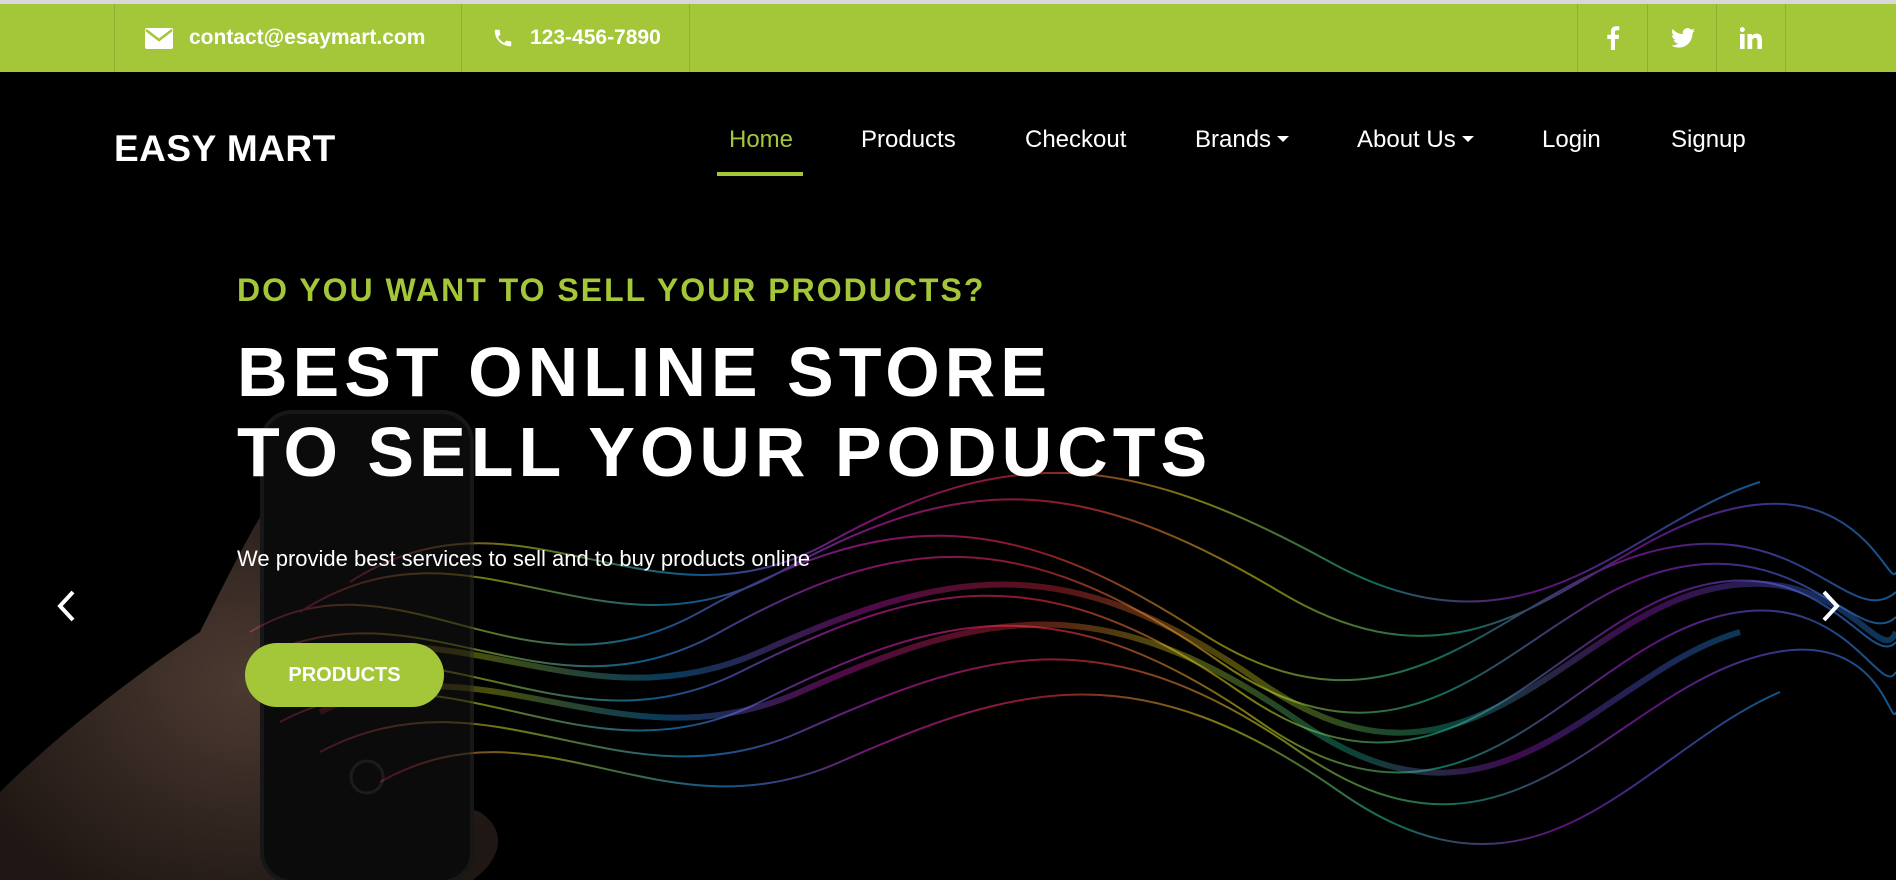 This screenshot has width=1896, height=882. I want to click on nav-active-indicator, so click(760, 174).